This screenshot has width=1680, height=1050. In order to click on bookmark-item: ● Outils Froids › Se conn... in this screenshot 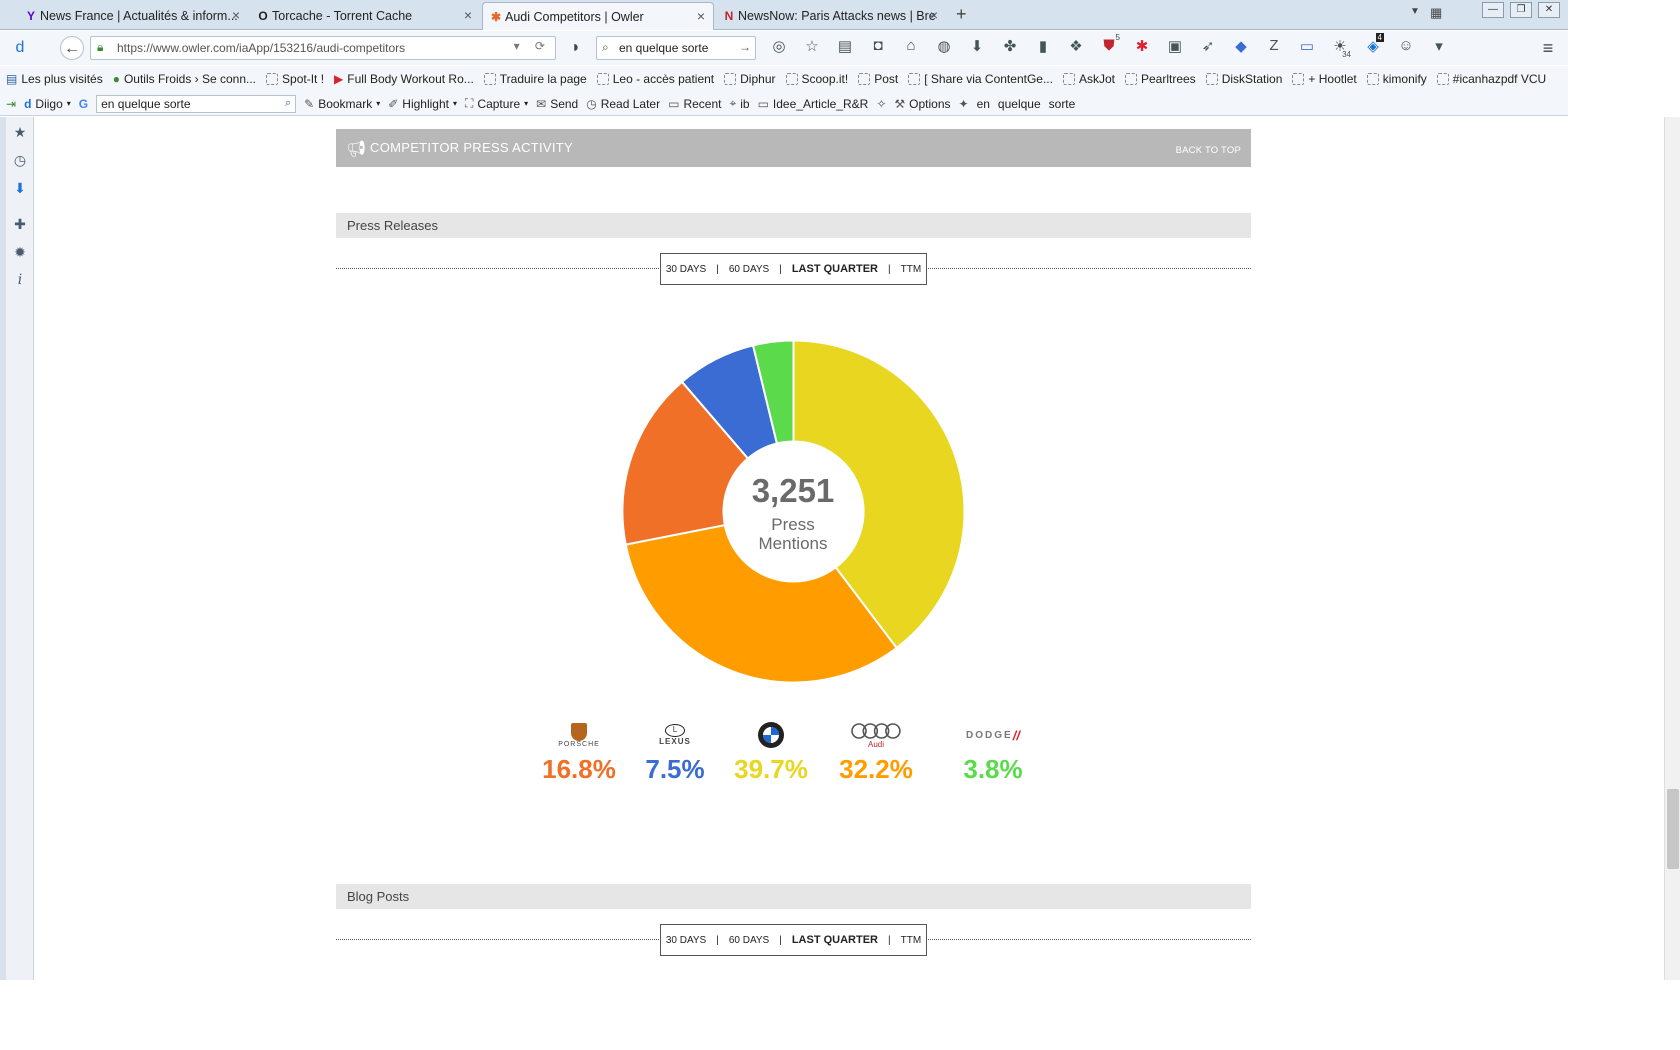, I will do `click(184, 79)`.